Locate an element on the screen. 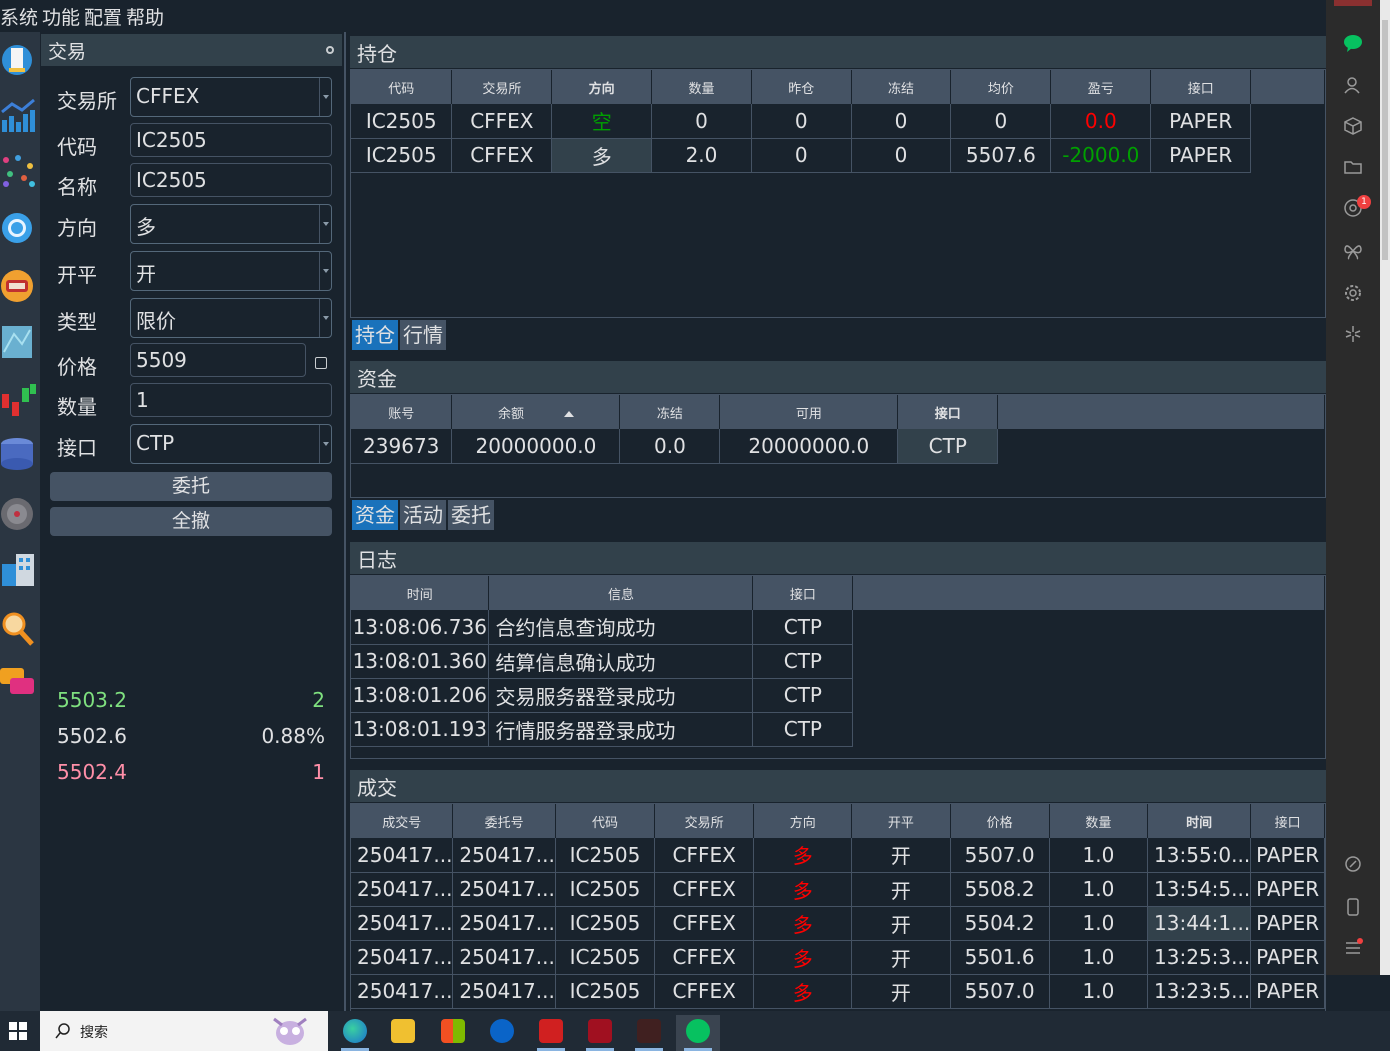 This screenshot has height=1051, width=1390. settings-icon is located at coordinates (1353, 293).